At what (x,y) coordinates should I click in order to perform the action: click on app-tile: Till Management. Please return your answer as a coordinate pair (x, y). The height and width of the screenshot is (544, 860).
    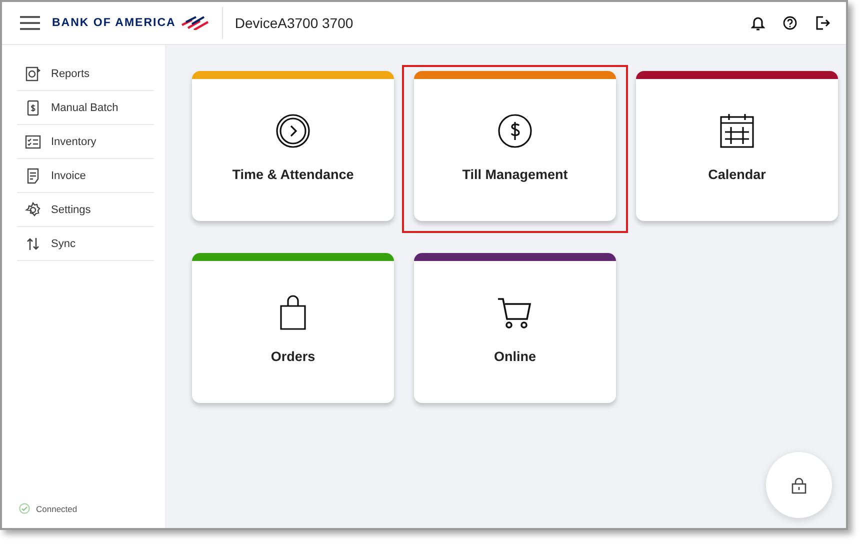
    Looking at the image, I should click on (515, 146).